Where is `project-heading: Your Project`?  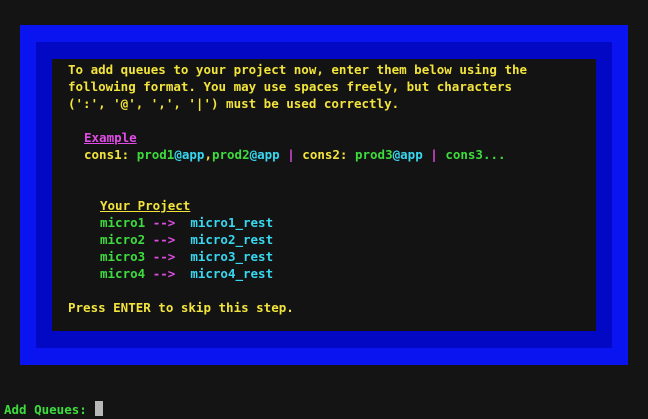
project-heading: Your Project is located at coordinates (145, 205).